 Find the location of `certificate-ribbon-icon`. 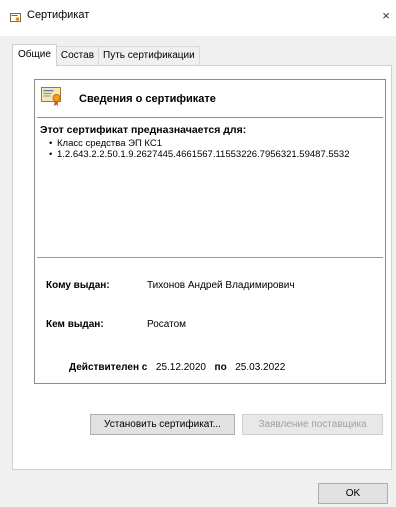

certificate-ribbon-icon is located at coordinates (51, 96).